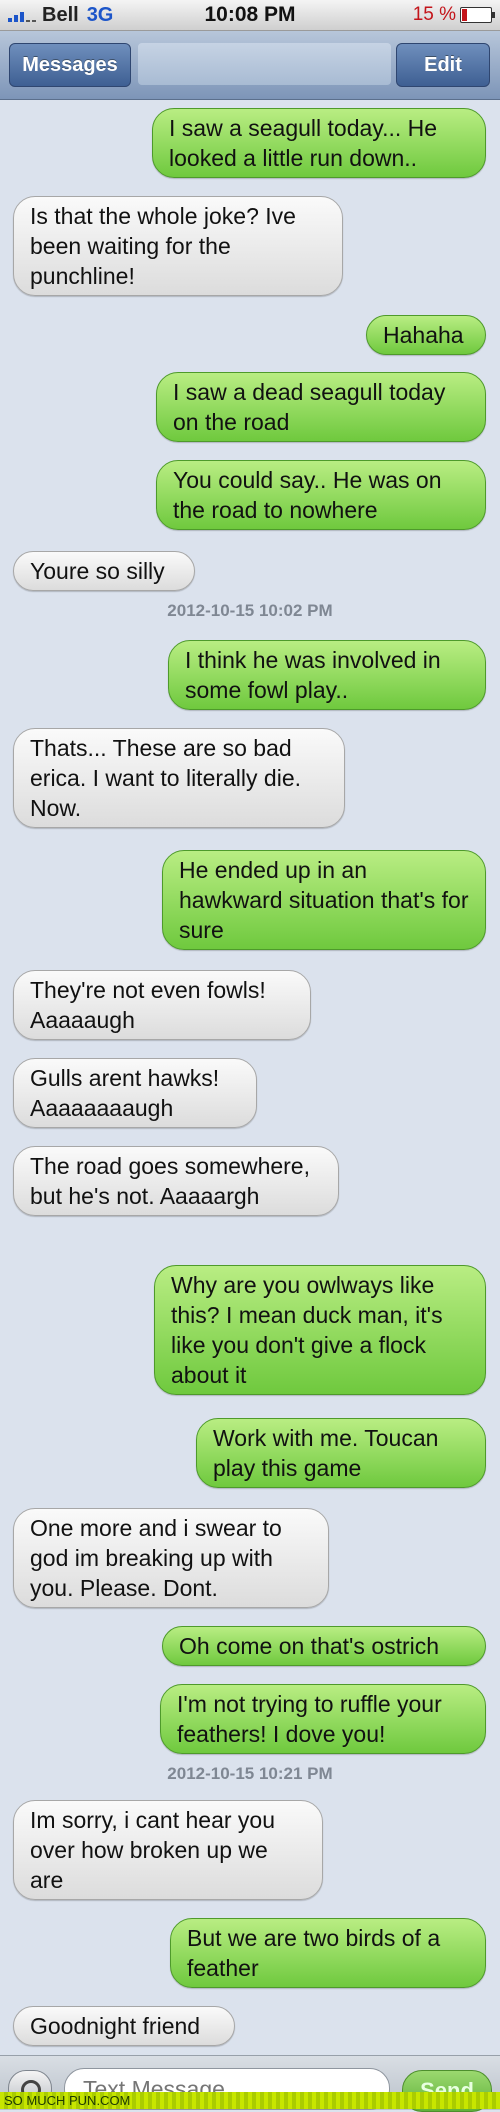  What do you see at coordinates (341, 1453) in the screenshot?
I see `message-bubble-outgoing: Work with me. Toucan play this game` at bounding box center [341, 1453].